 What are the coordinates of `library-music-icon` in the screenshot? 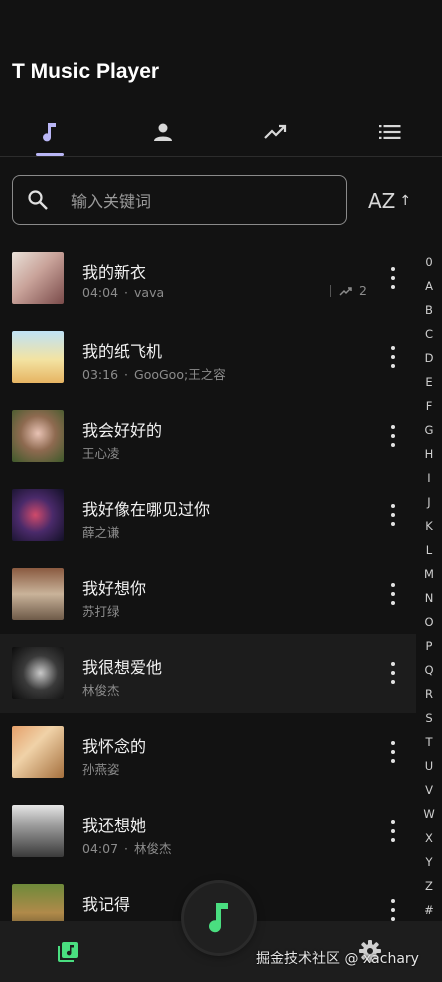 It's located at (68, 952).